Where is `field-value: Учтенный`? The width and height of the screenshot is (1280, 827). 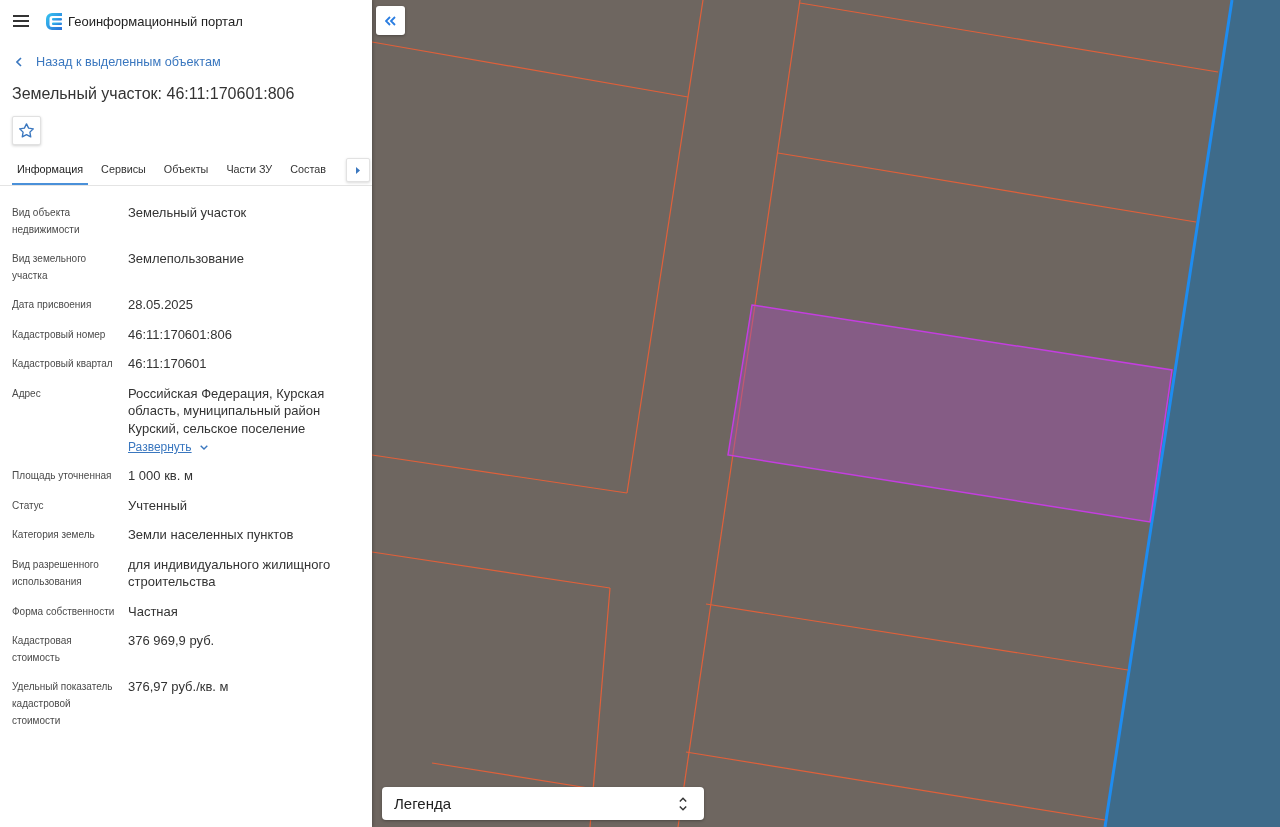 field-value: Учтенный is located at coordinates (158, 505).